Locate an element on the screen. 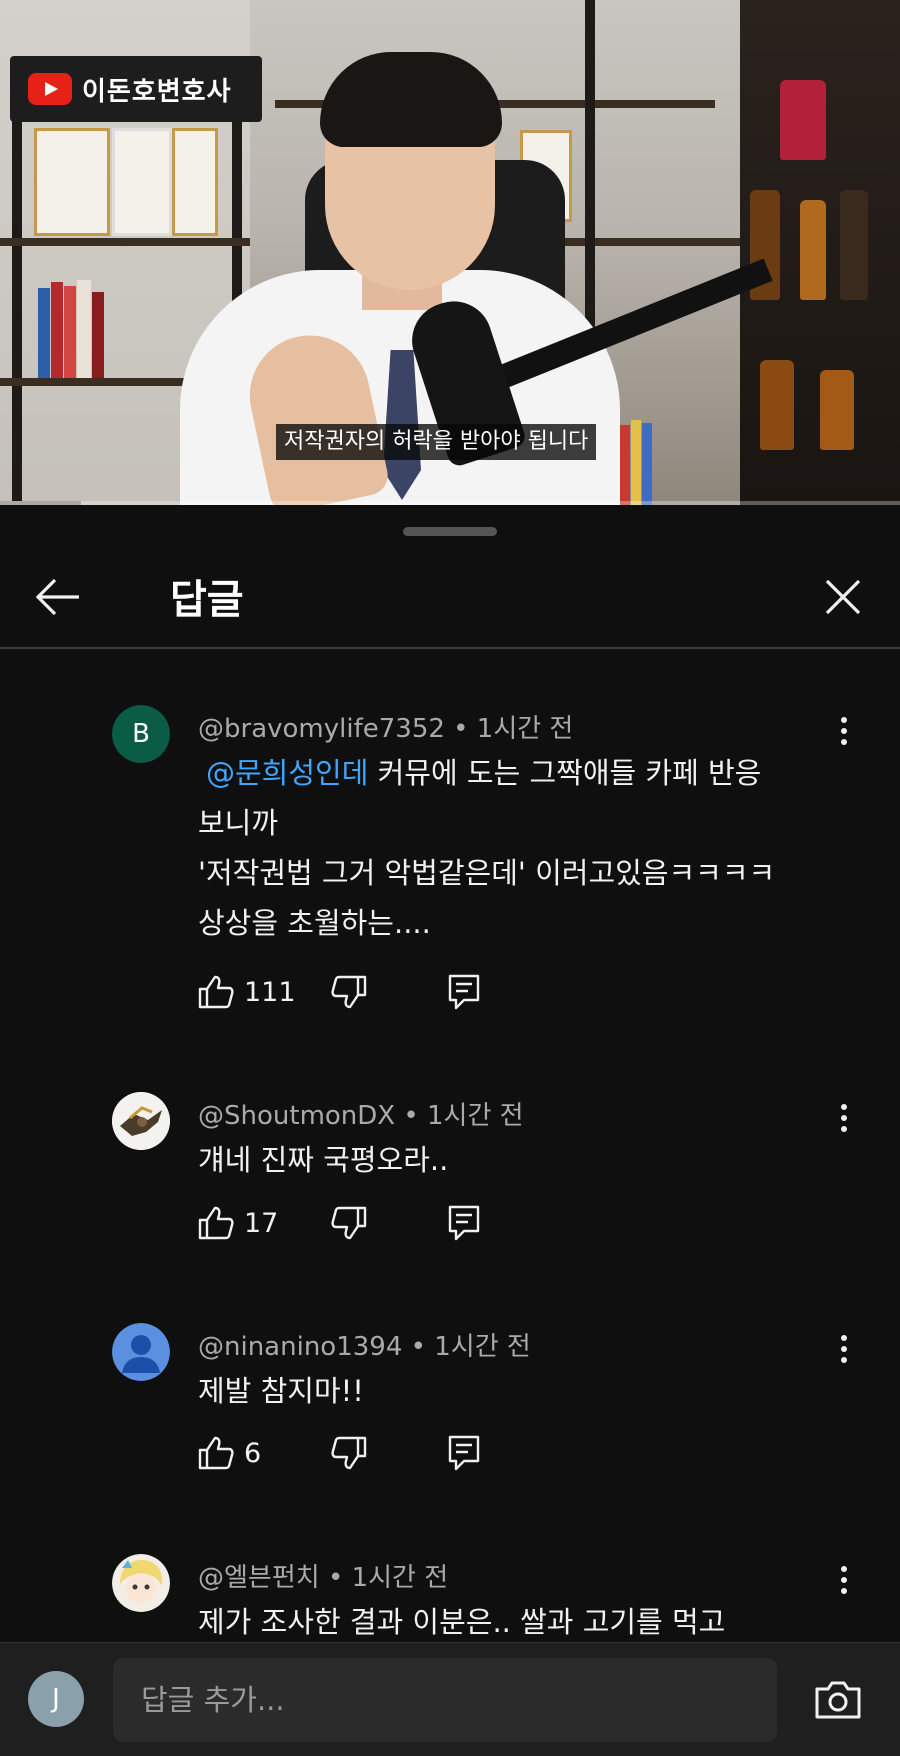  like-count: 6 is located at coordinates (253, 1453).